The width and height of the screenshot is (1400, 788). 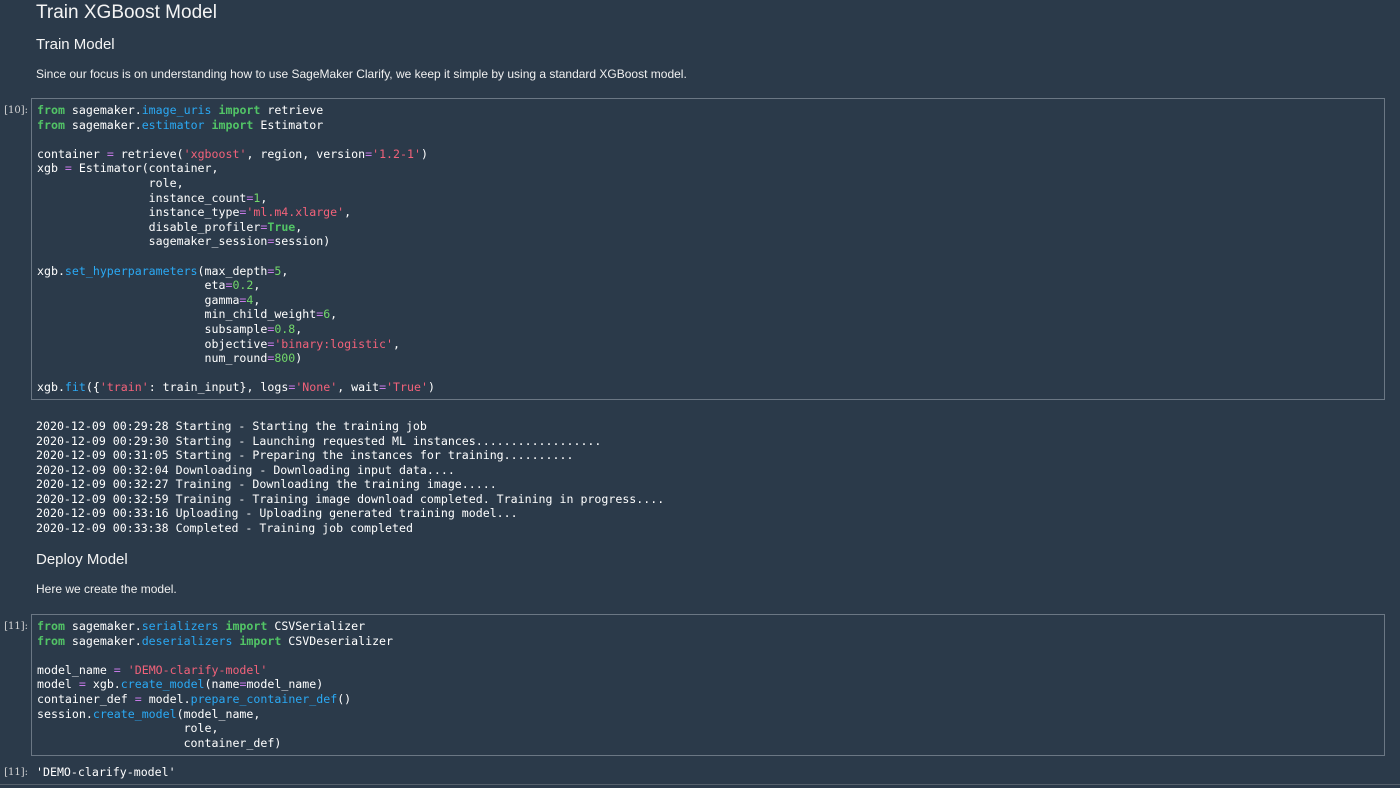 I want to click on code-token: retrieve, so click(x=292, y=110).